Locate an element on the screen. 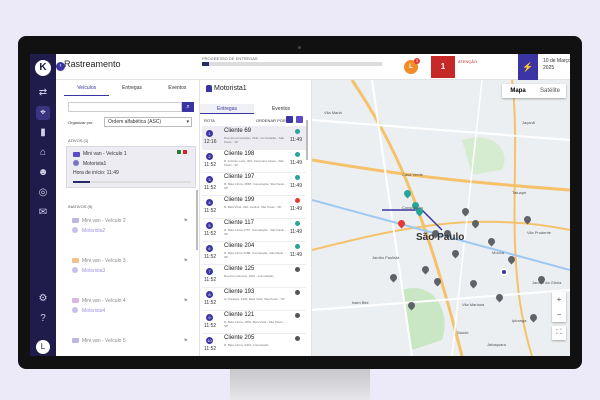  inactive-section-label: INATIVOS (5) is located at coordinates (80, 206).